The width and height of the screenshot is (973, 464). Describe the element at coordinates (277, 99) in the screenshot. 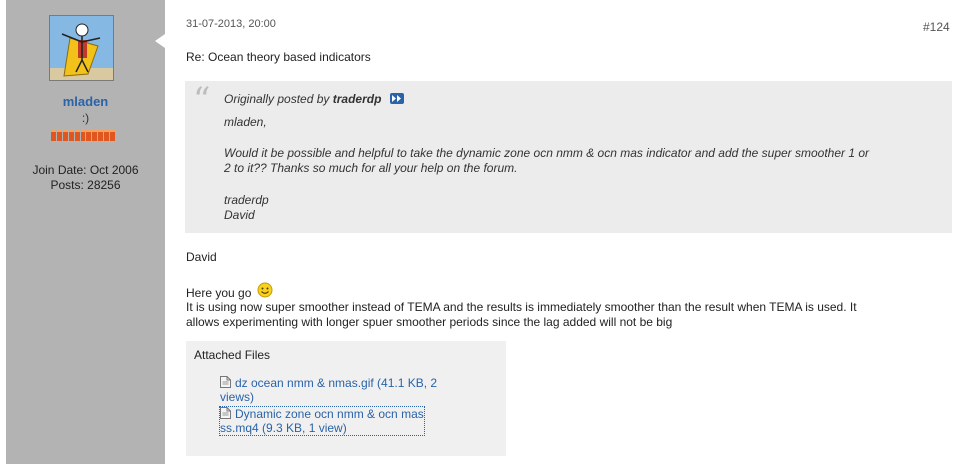

I see `quote-prefix: Originally posted by` at that location.